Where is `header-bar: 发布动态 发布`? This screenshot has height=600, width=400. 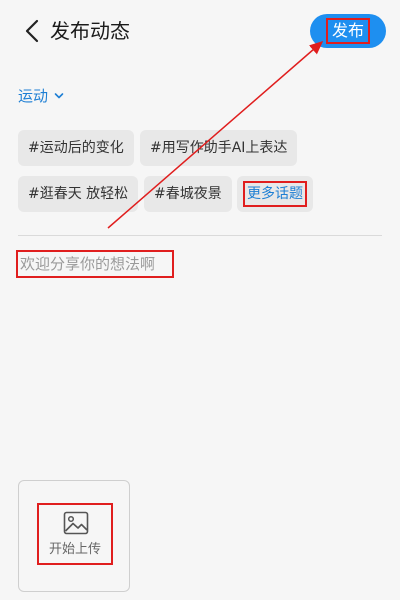
header-bar: 发布动态 发布 is located at coordinates (200, 32).